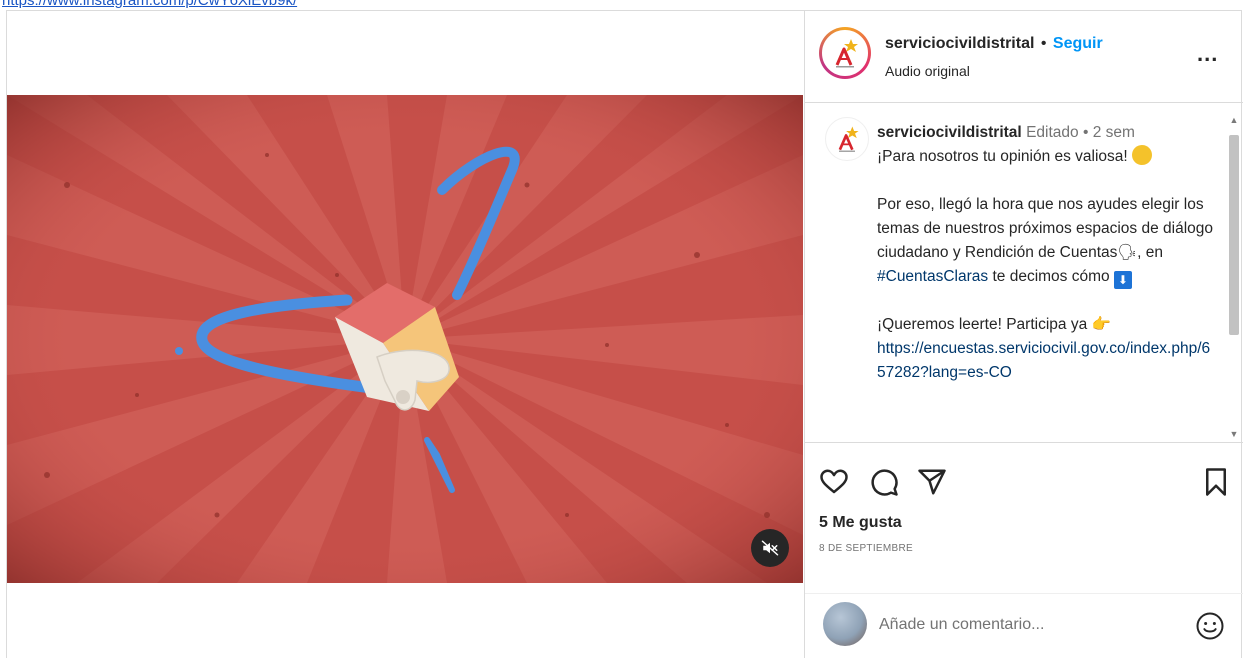 The height and width of the screenshot is (658, 1247). I want to click on bookmark-icon, so click(1216, 482).